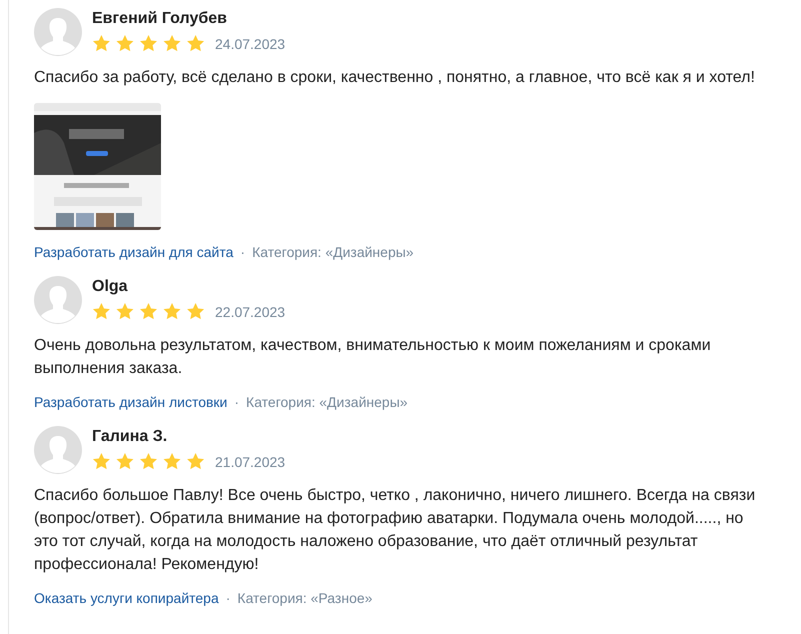 The height and width of the screenshot is (634, 801). I want to click on author-name: Olga, so click(110, 287).